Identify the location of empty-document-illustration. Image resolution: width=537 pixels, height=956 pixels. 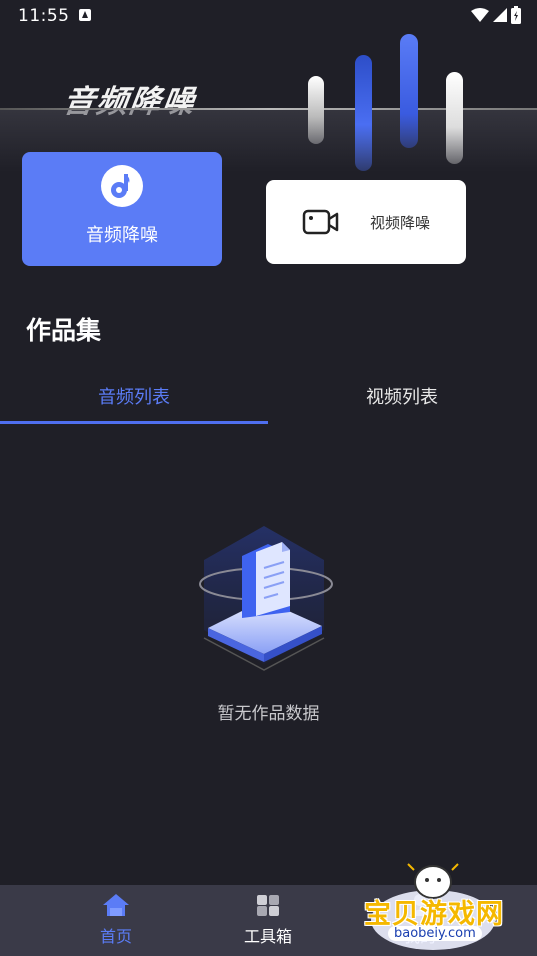
(266, 598).